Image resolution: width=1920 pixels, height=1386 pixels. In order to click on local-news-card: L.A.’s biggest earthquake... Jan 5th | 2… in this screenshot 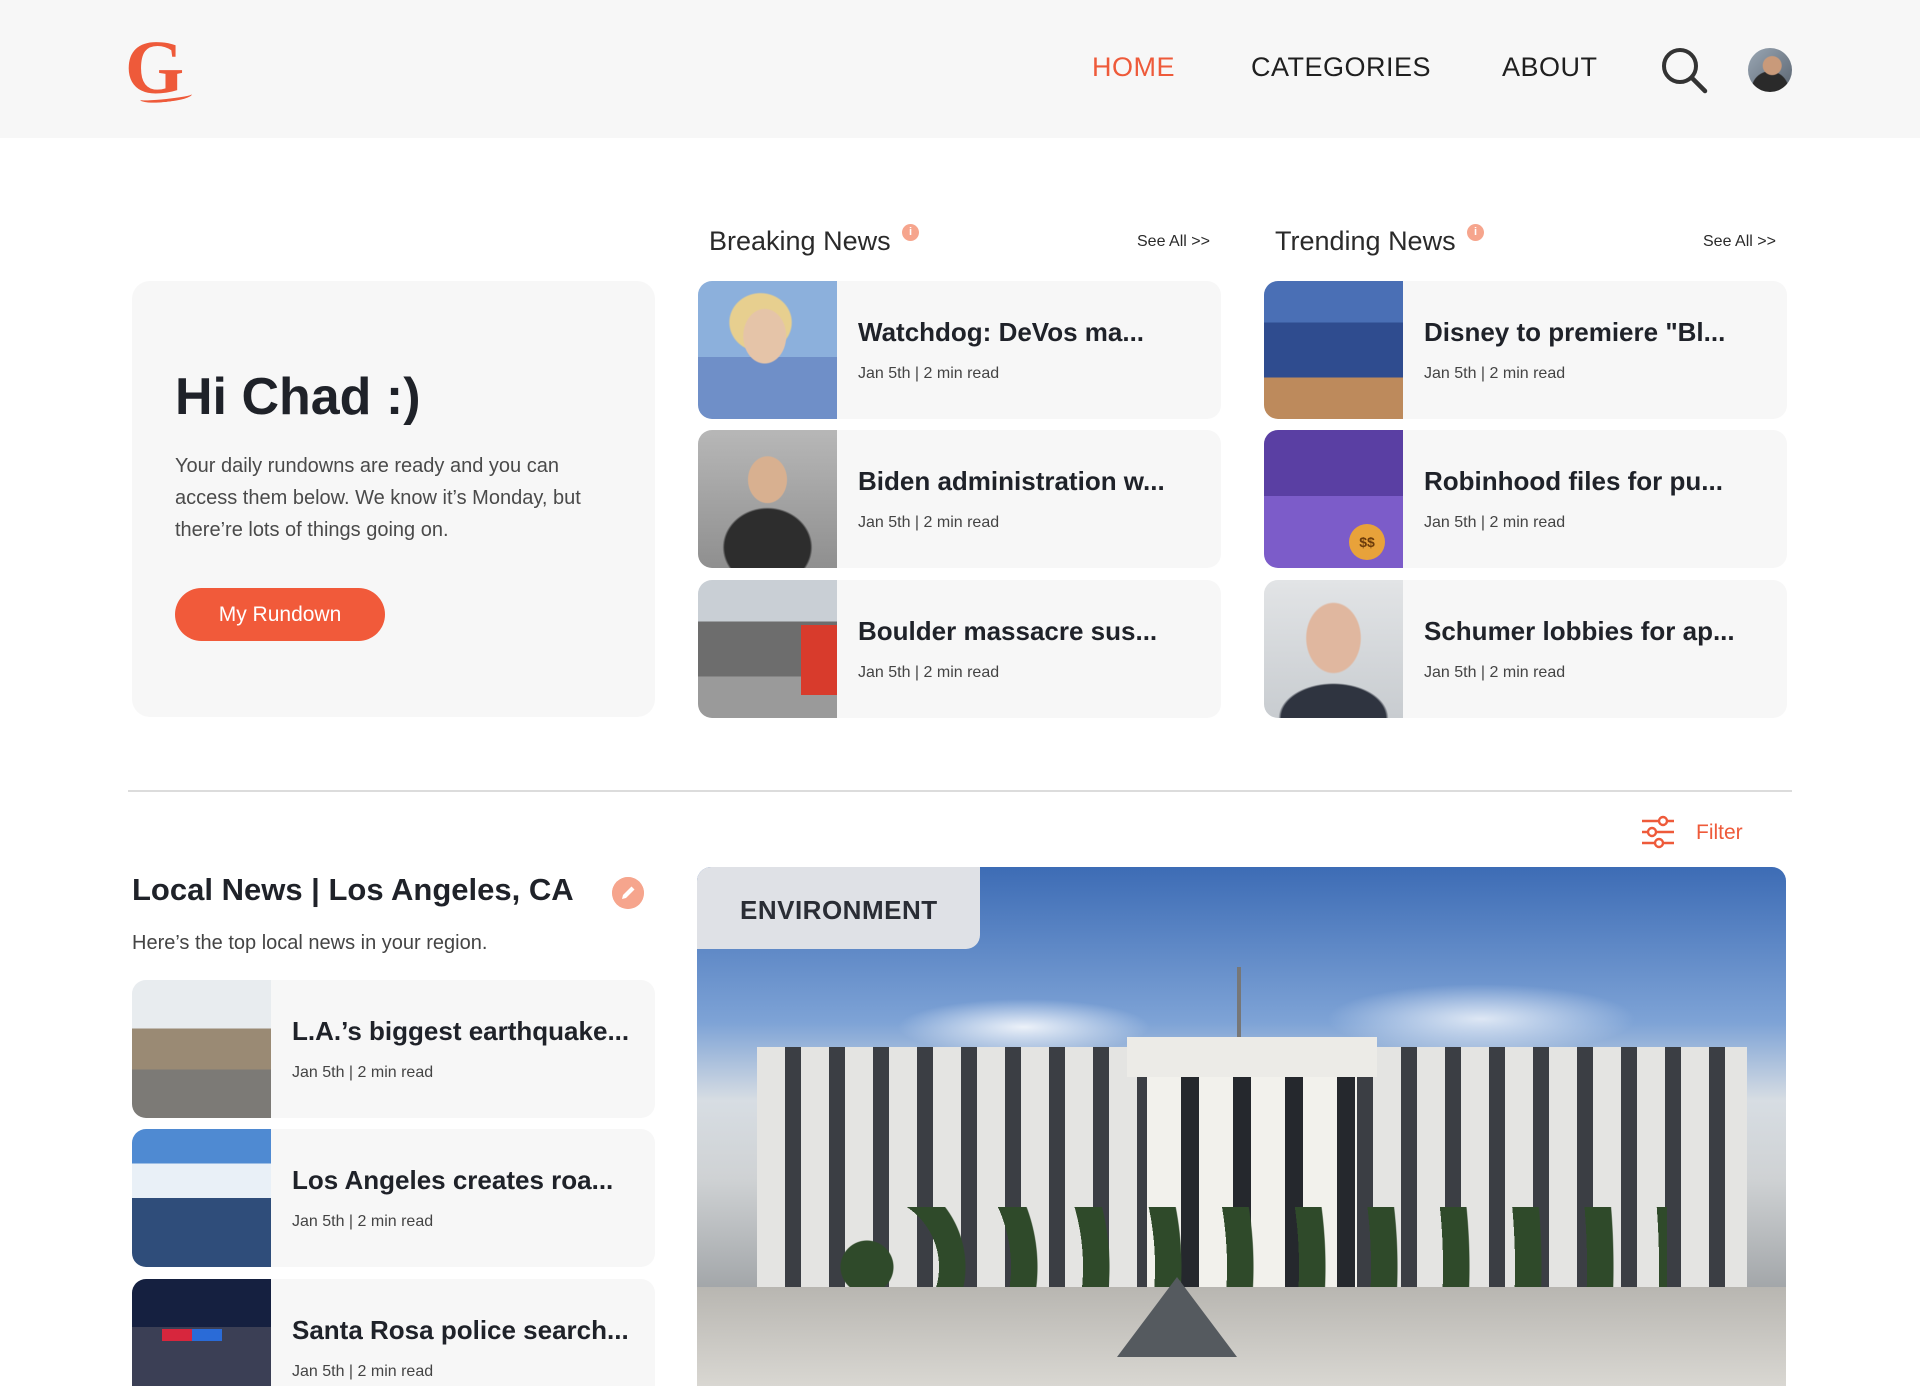, I will do `click(393, 1049)`.